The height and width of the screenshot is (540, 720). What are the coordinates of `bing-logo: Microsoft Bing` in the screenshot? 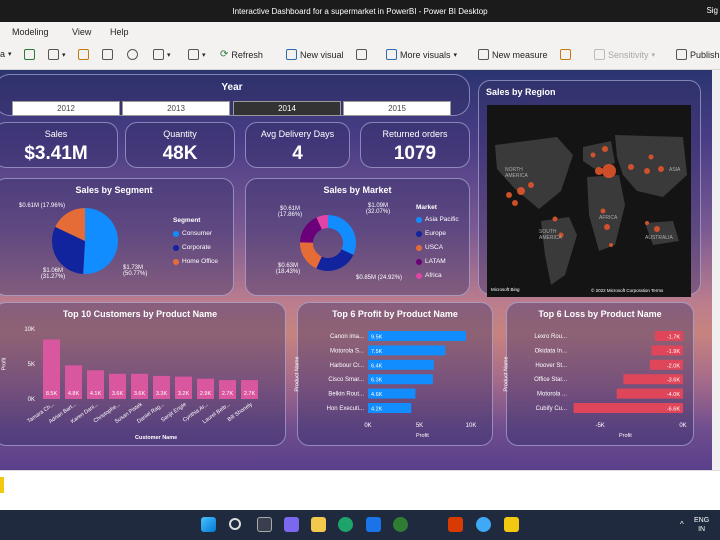 It's located at (505, 289).